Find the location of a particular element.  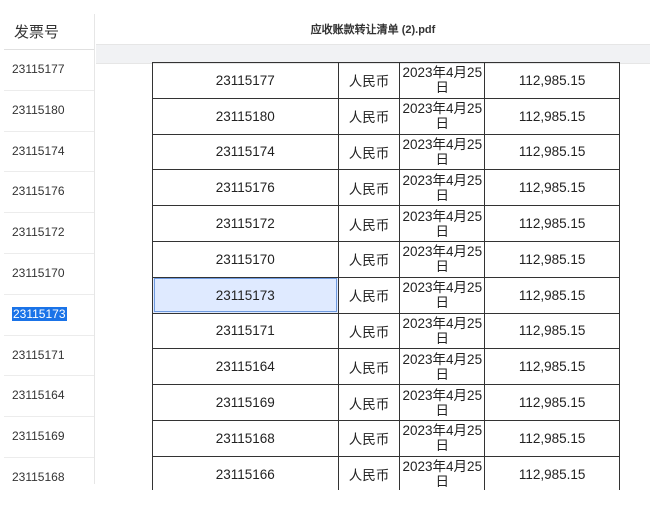

invoice-cell: 23115177 is located at coordinates (245, 80).